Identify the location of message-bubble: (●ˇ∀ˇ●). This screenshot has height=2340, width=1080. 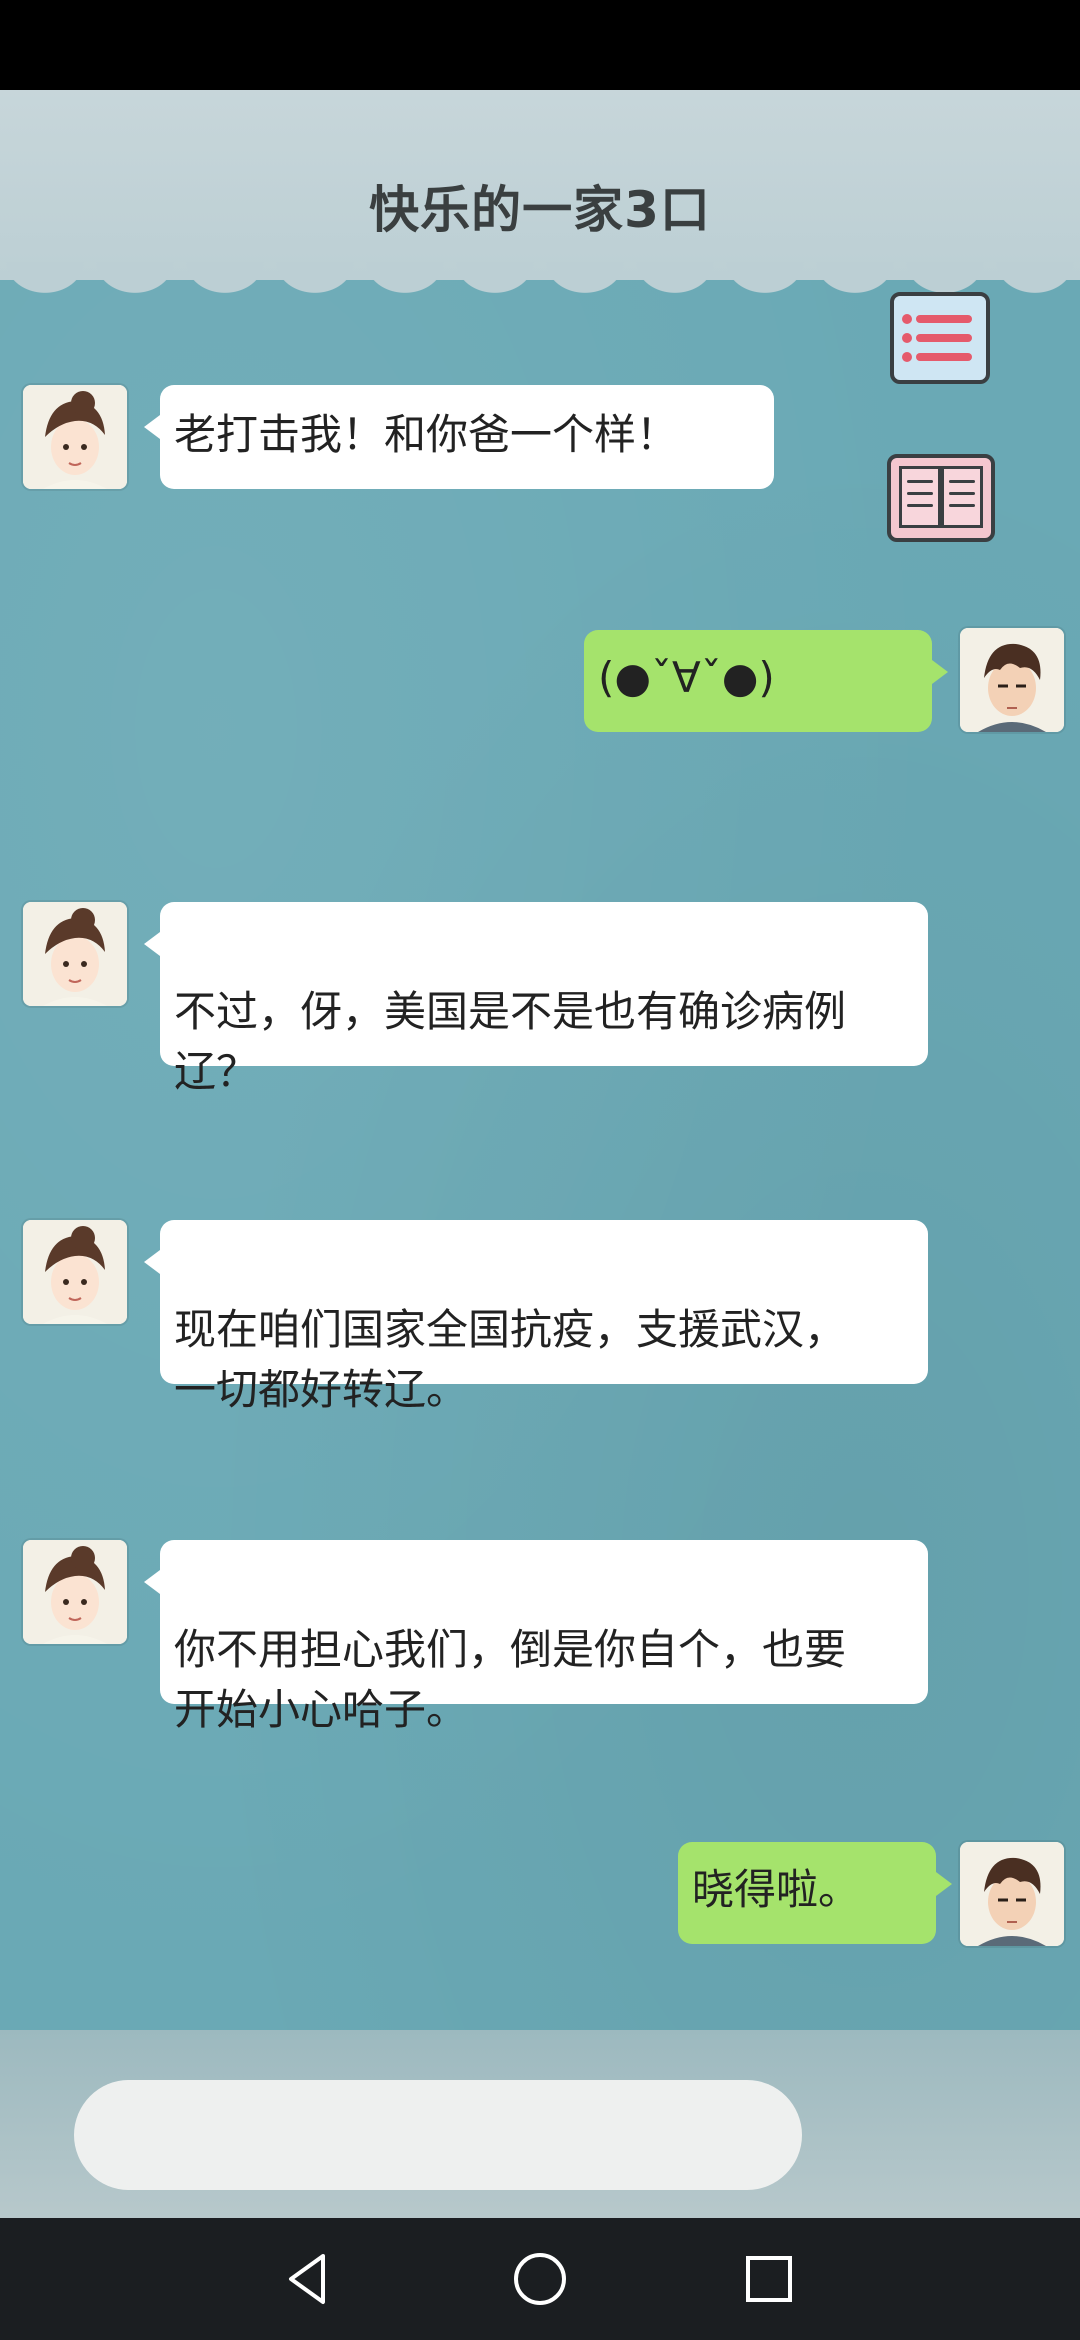
(766, 681).